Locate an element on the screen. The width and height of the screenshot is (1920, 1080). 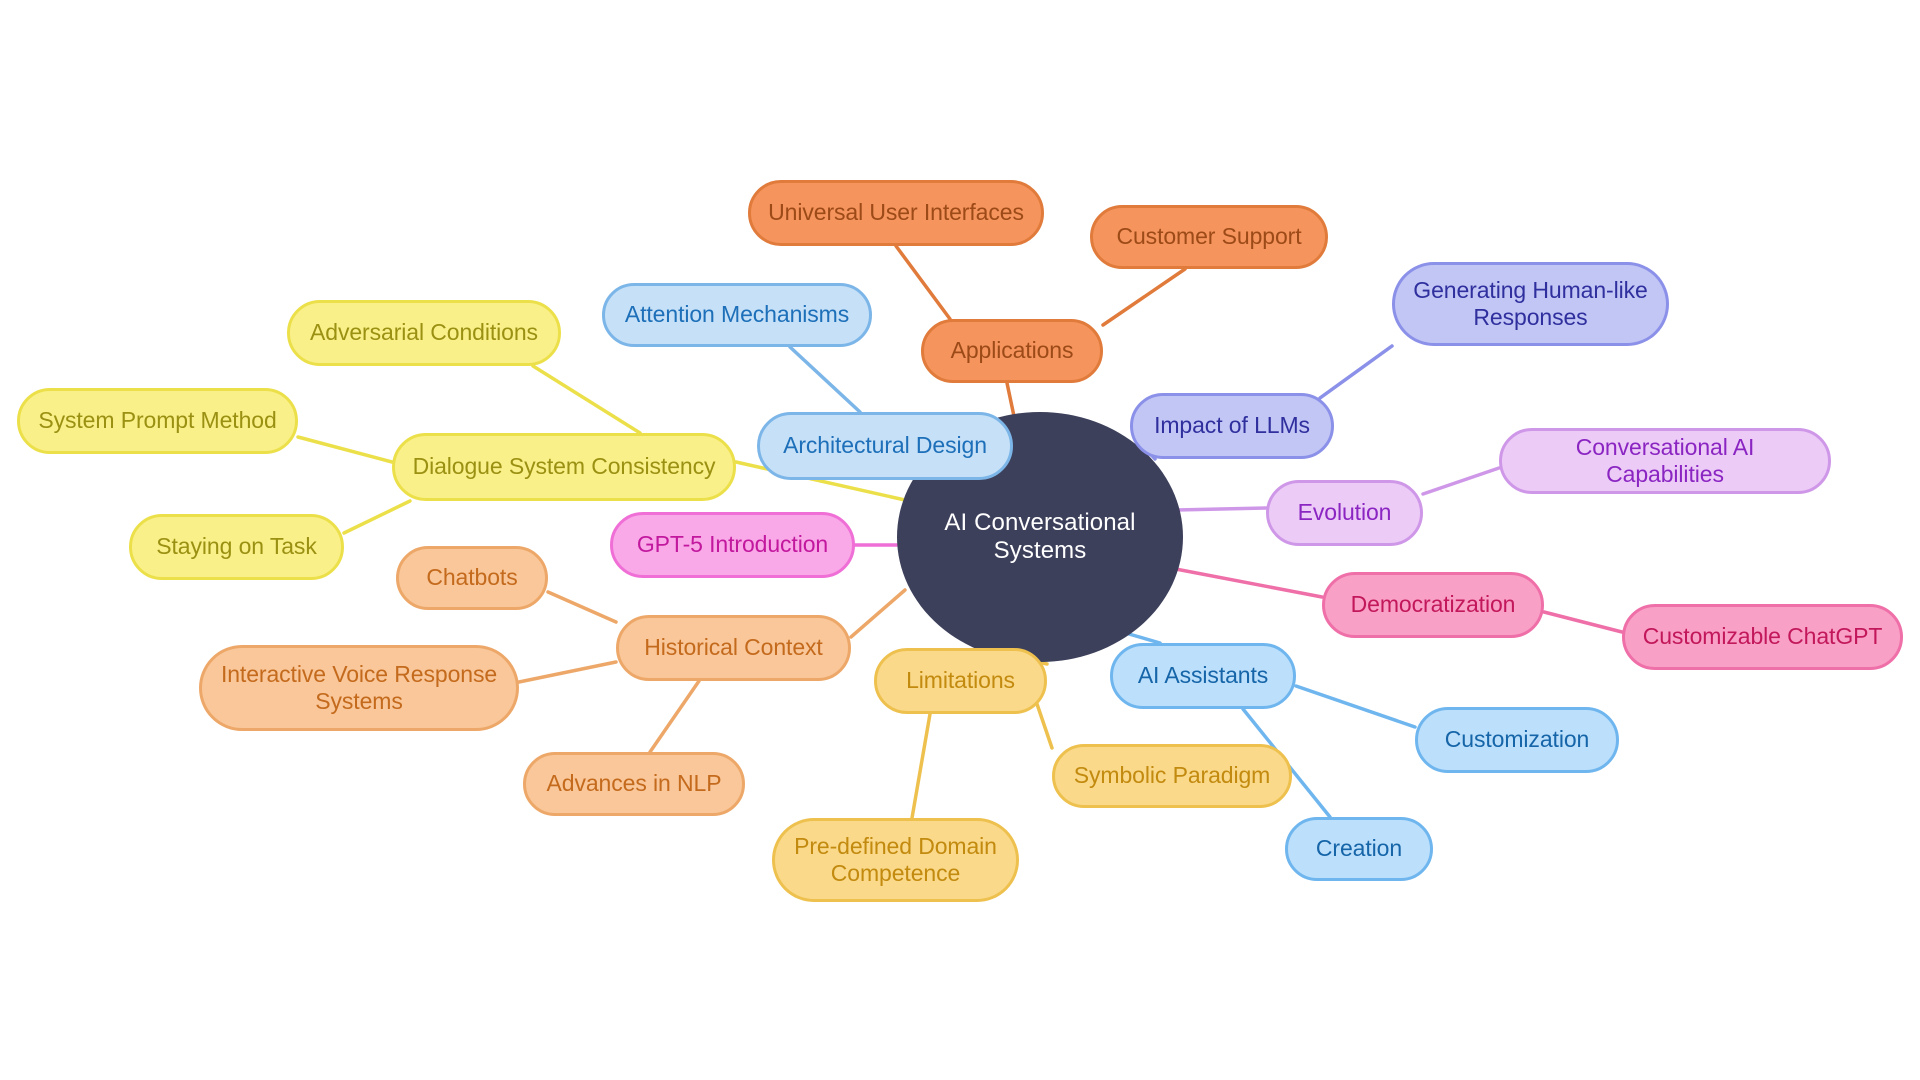
mindmap-node-label: Dialogue System Consistency is located at coordinates (564, 466).